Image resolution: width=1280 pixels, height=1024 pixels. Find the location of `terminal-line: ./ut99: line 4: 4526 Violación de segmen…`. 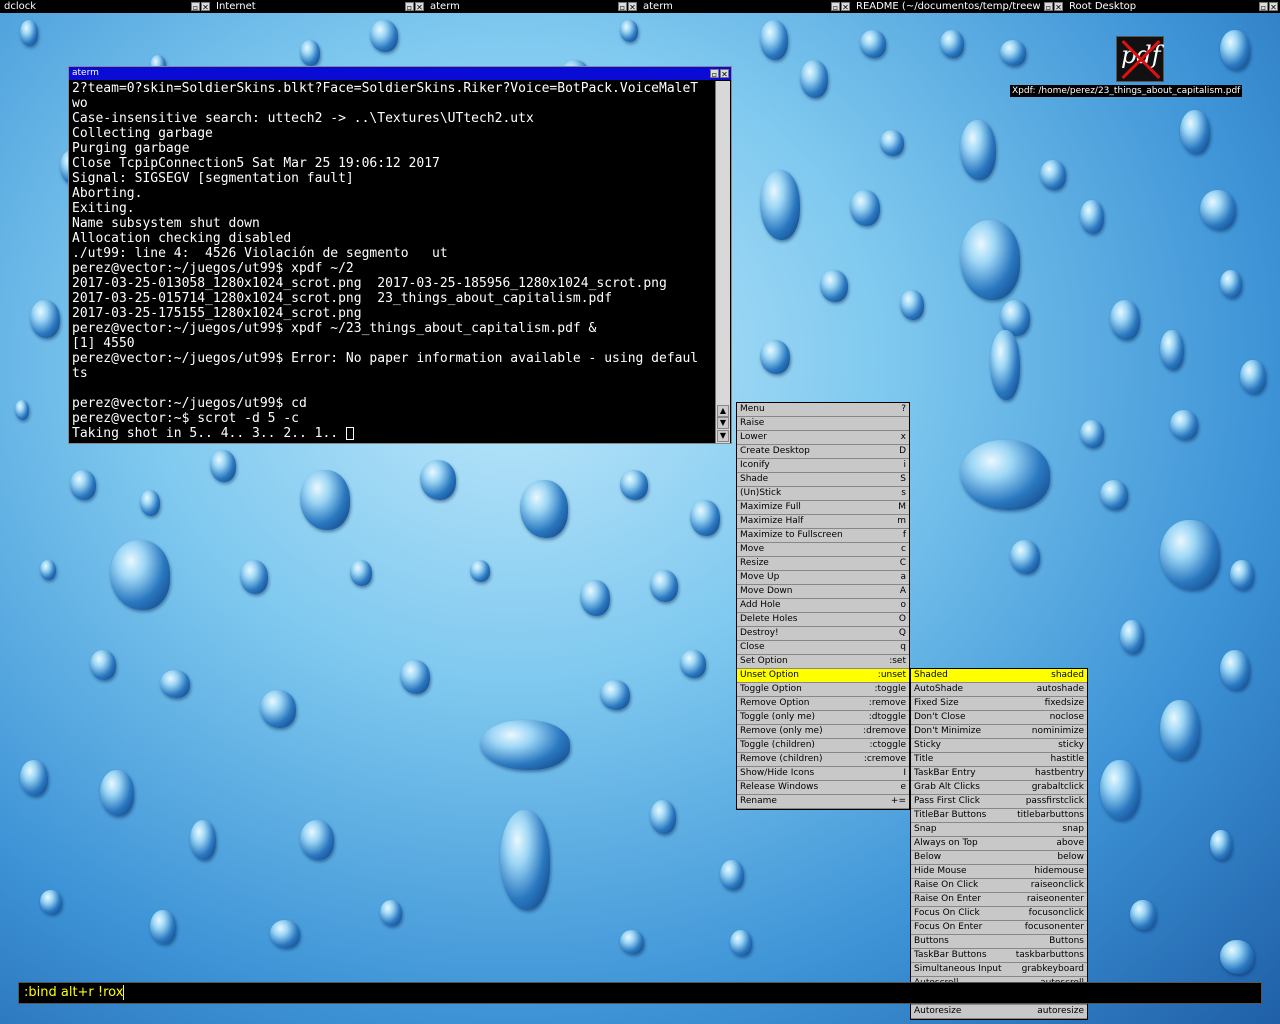

terminal-line: ./ut99: line 4: 4526 Violación de segmen… is located at coordinates (393, 253).